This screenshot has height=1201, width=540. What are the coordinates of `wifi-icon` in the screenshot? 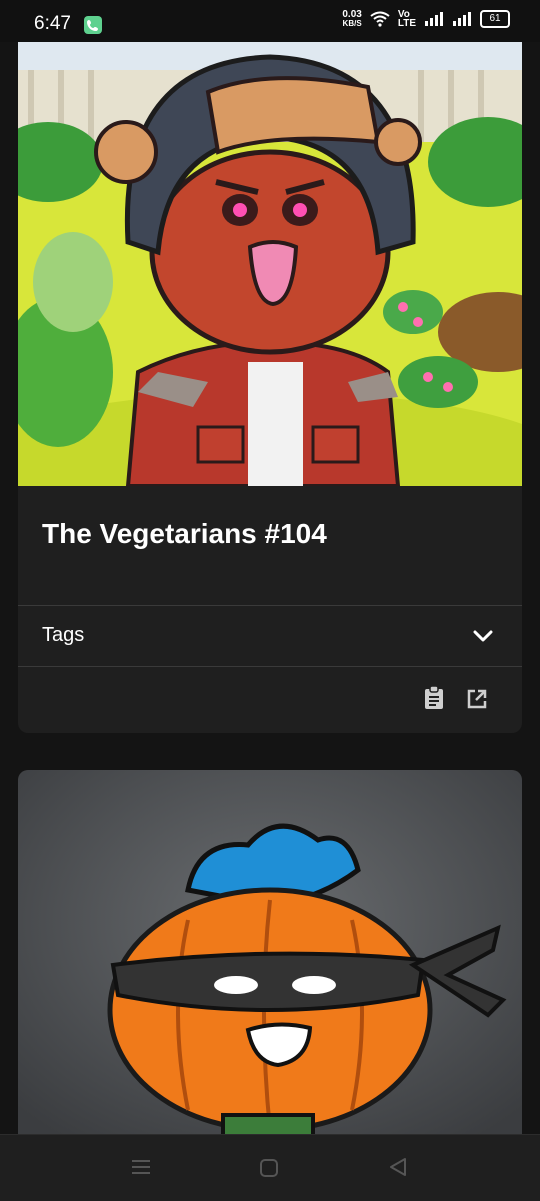 It's located at (380, 19).